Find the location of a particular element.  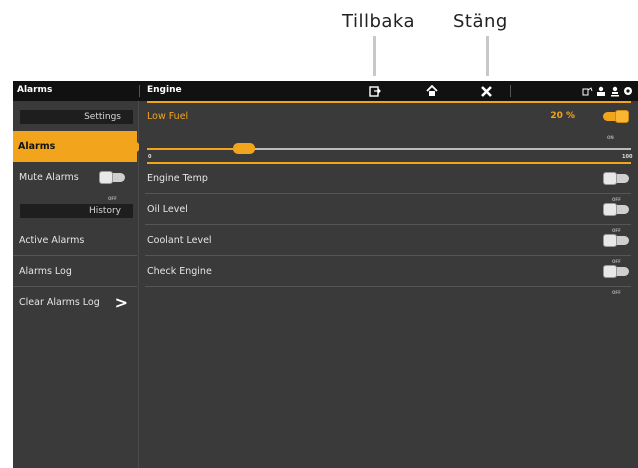

mute-alarms-toggle: OFF is located at coordinates (112, 186).